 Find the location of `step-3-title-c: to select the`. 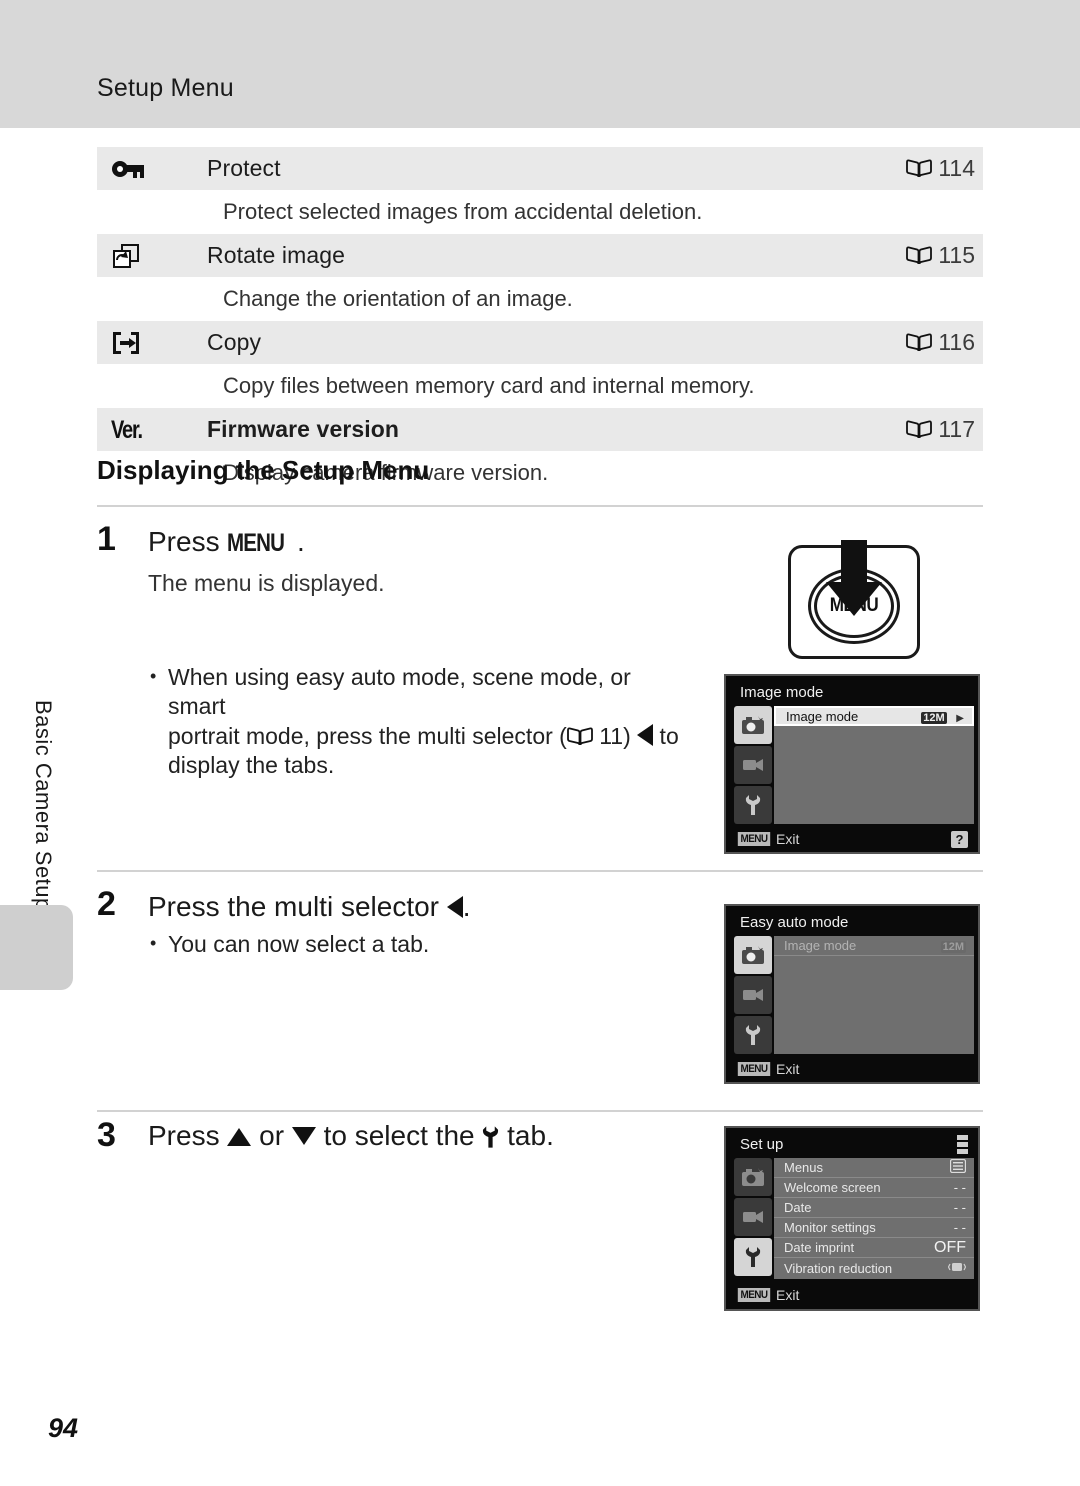

step-3-title-c: to select the is located at coordinates (399, 1135).